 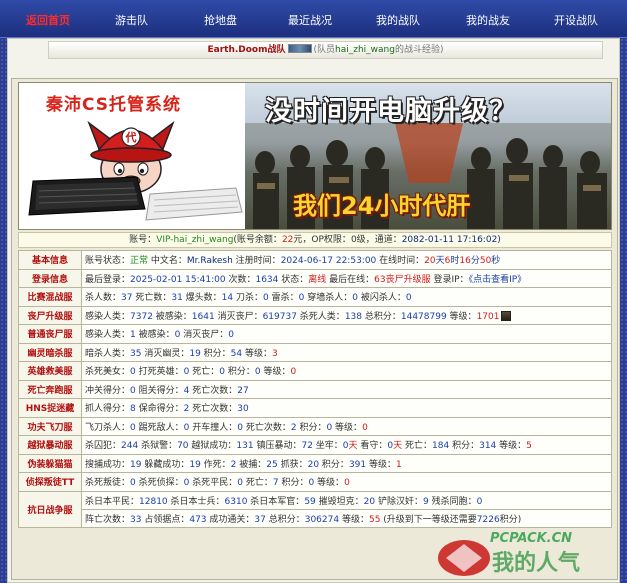 What do you see at coordinates (292, 464) in the screenshot?
I see `stat-label: 抓获：` at bounding box center [292, 464].